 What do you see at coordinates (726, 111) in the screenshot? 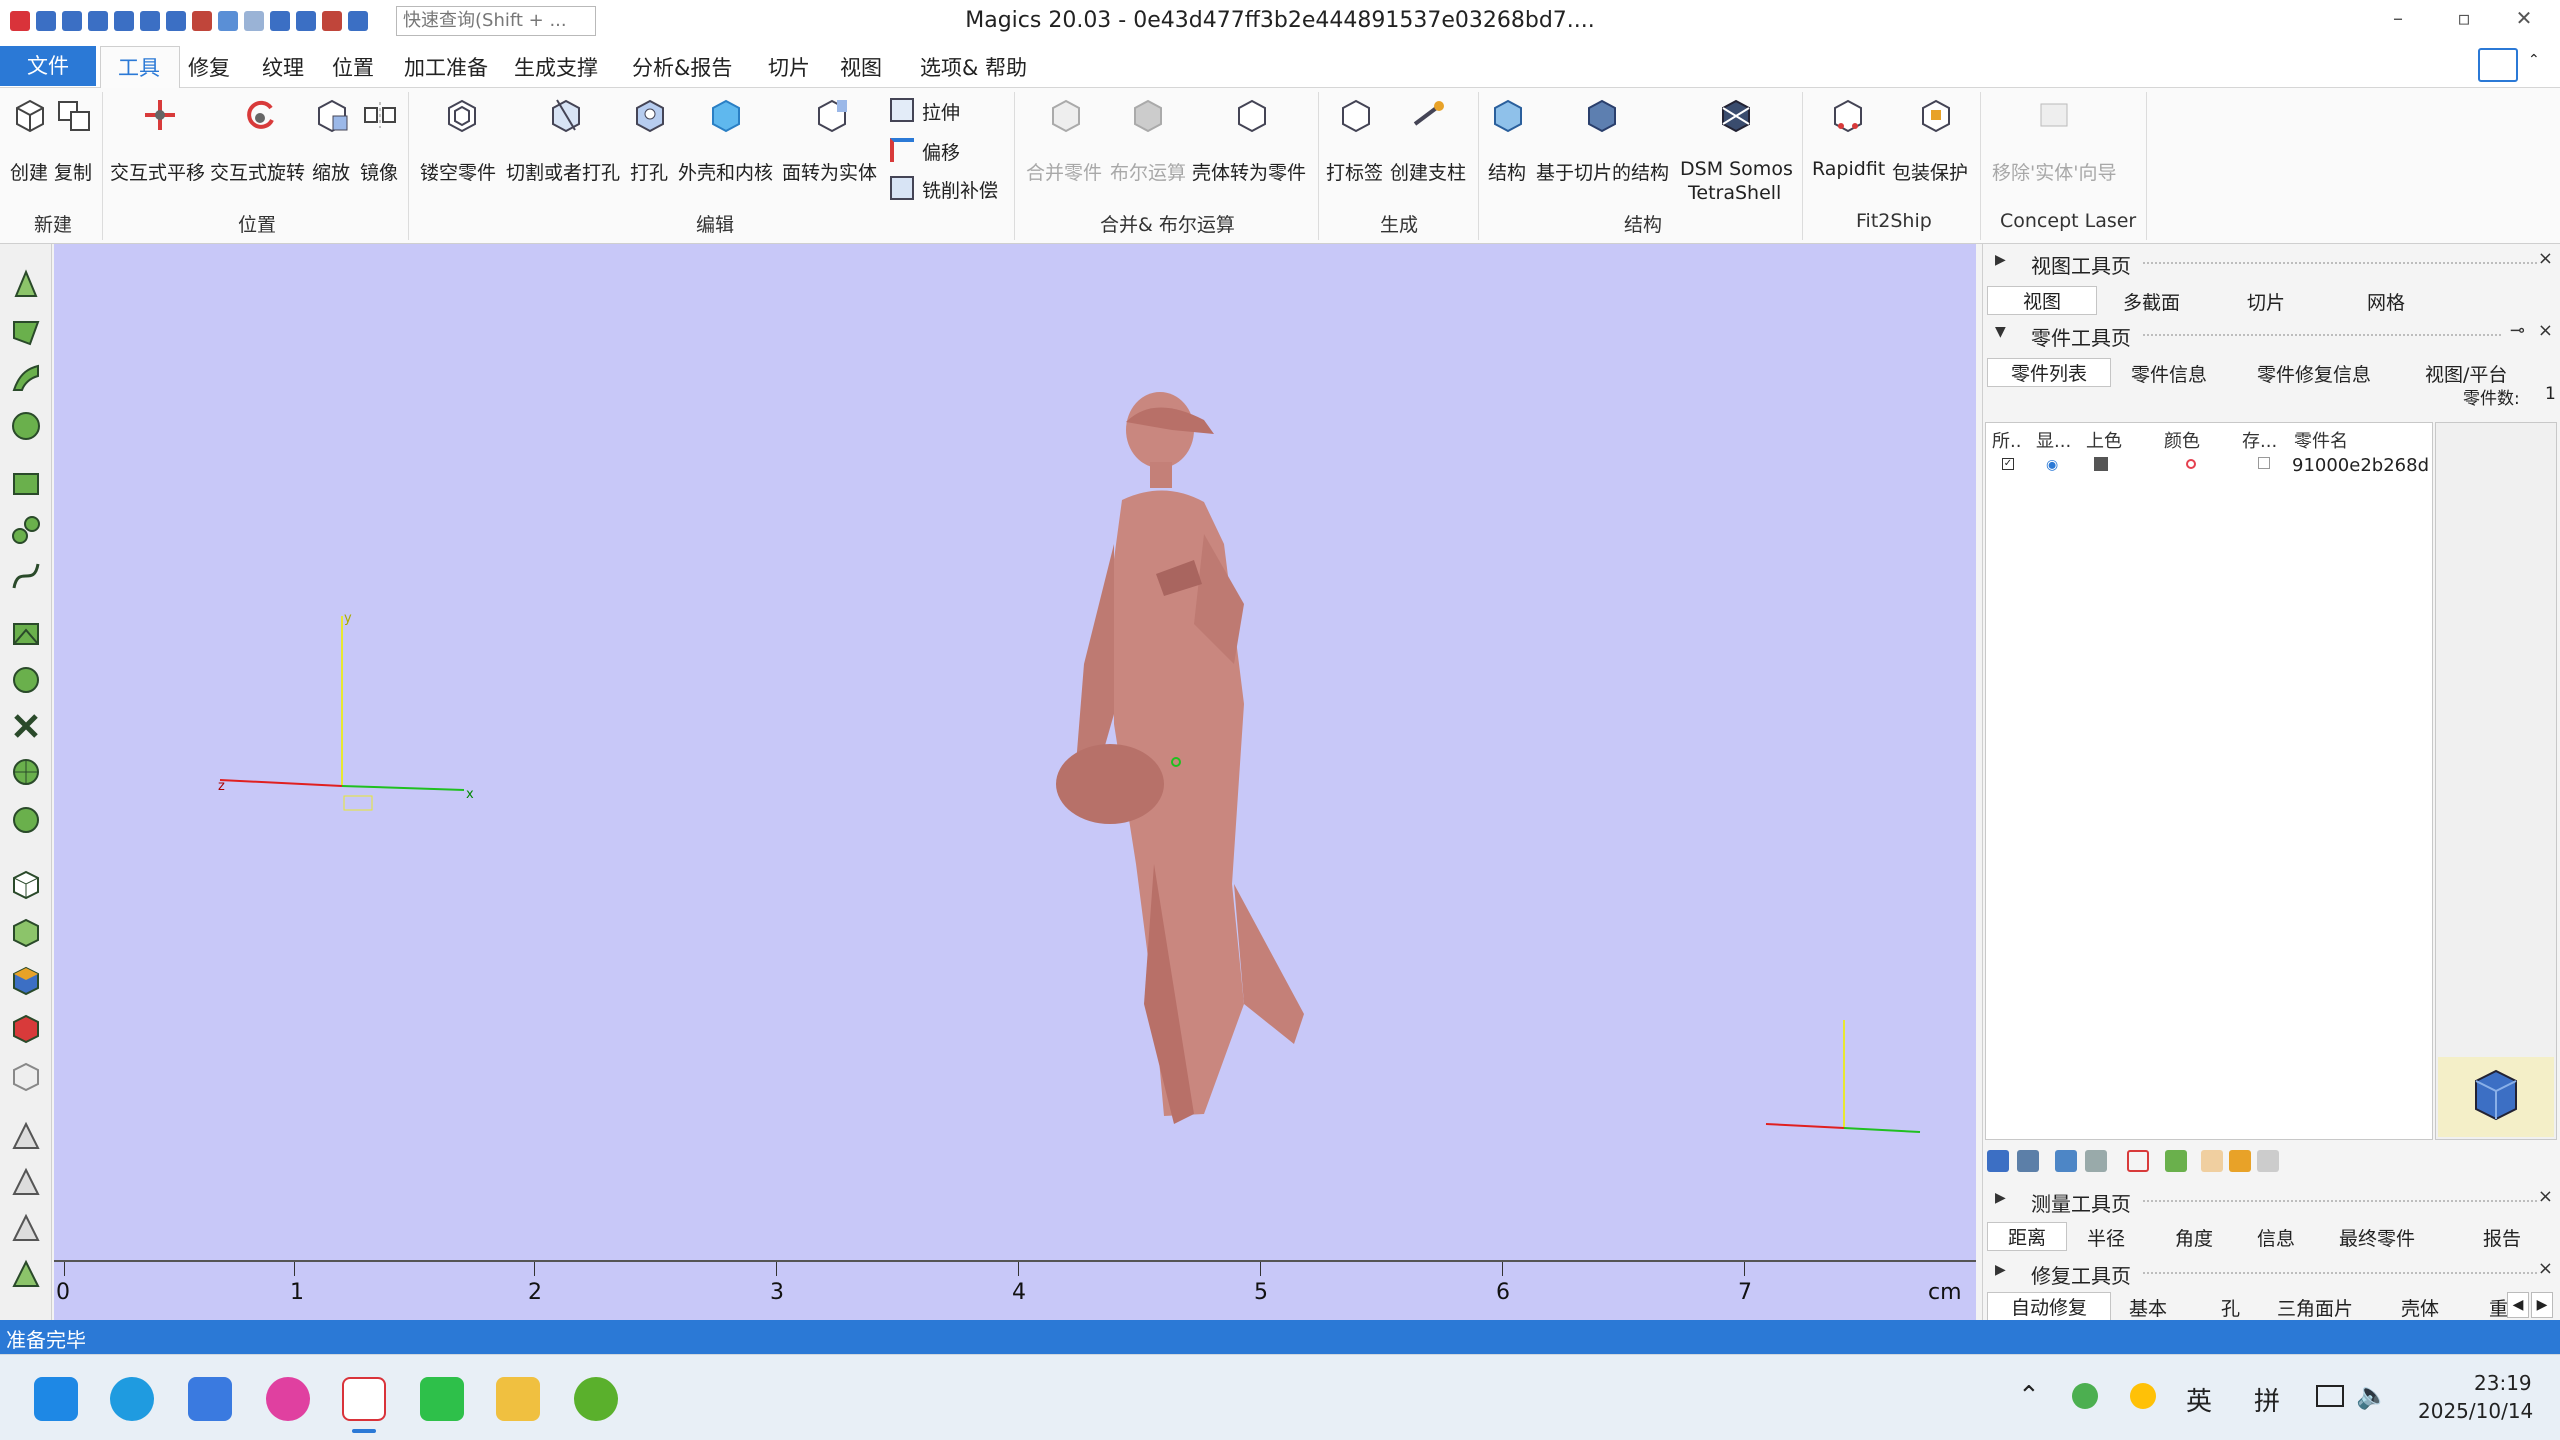
I see `shell-core-button` at bounding box center [726, 111].